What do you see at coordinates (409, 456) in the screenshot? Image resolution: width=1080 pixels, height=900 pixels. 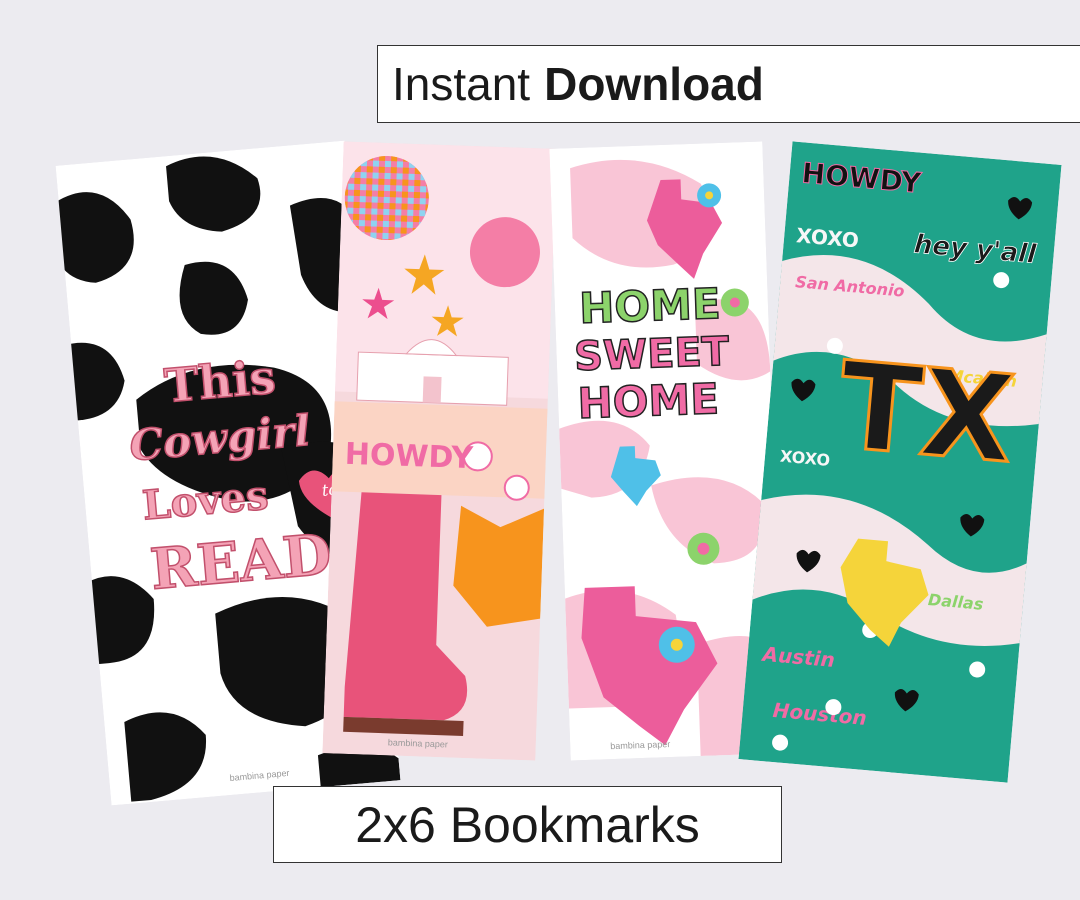 I see `bookmark-line: HOWDY` at bounding box center [409, 456].